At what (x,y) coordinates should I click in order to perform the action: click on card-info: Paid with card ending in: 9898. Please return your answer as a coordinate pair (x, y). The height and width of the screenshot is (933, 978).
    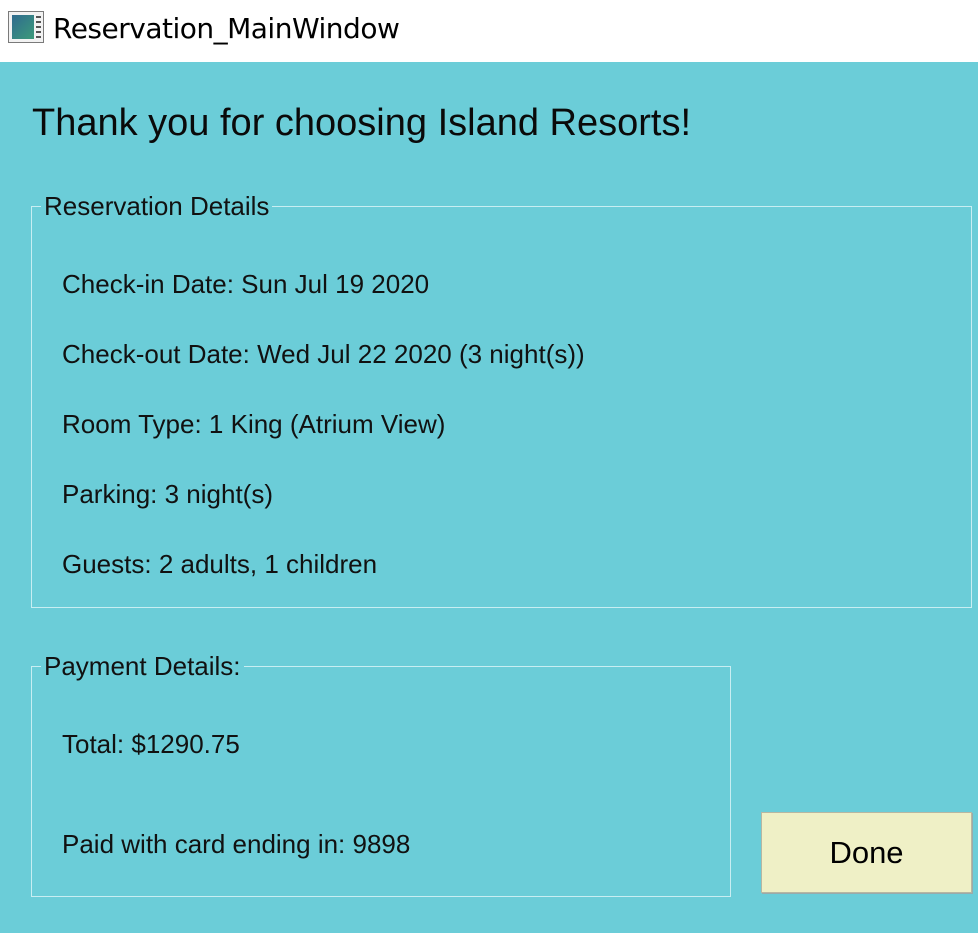
    Looking at the image, I should click on (236, 844).